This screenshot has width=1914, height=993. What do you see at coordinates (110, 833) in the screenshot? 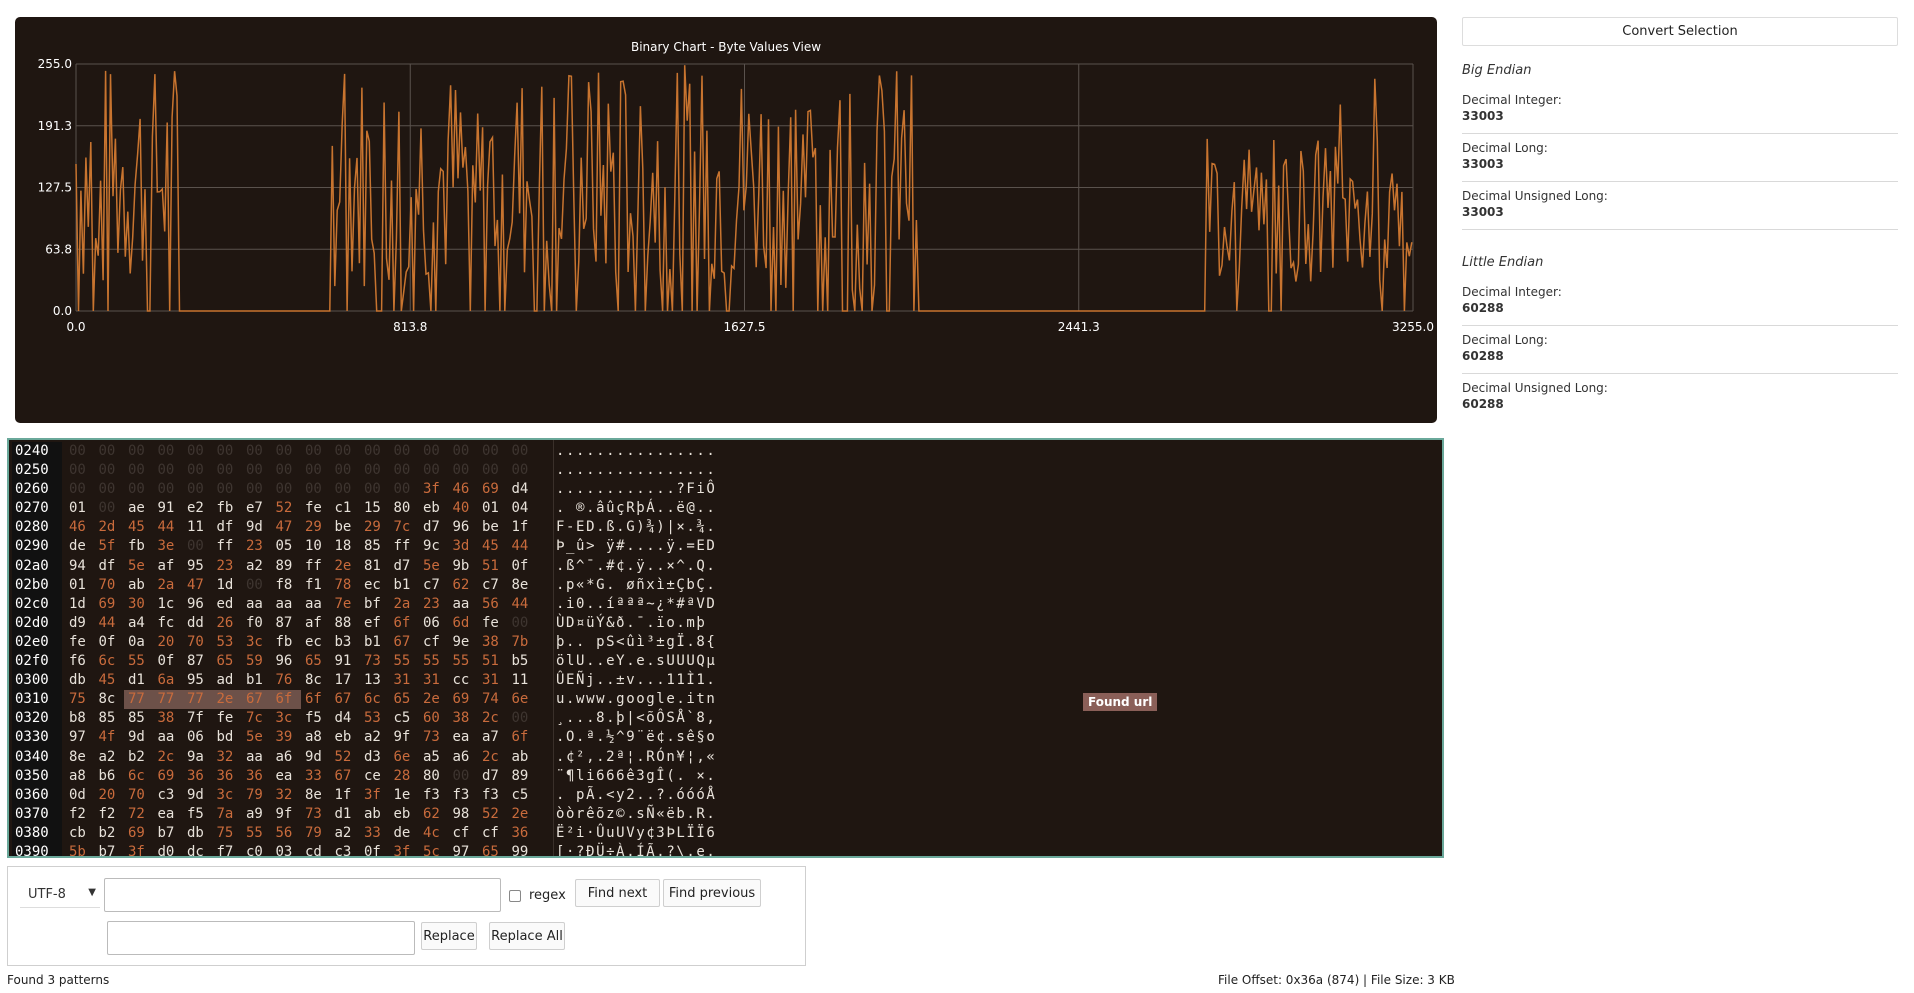
I see `hex-byte: b2` at bounding box center [110, 833].